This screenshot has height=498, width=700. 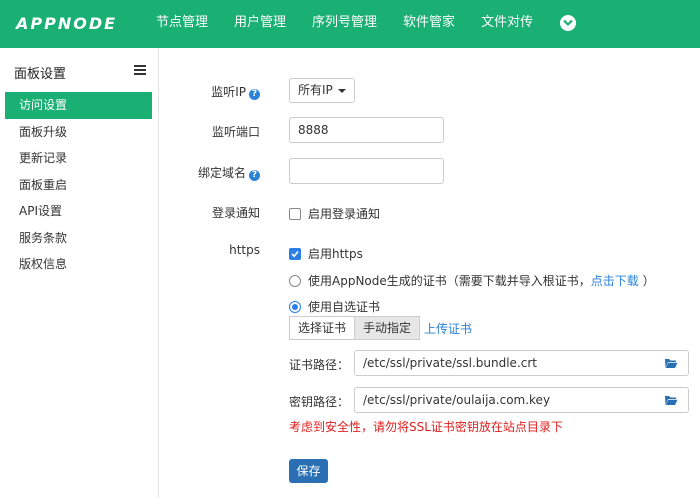 I want to click on caret-down-icon, so click(x=342, y=91).